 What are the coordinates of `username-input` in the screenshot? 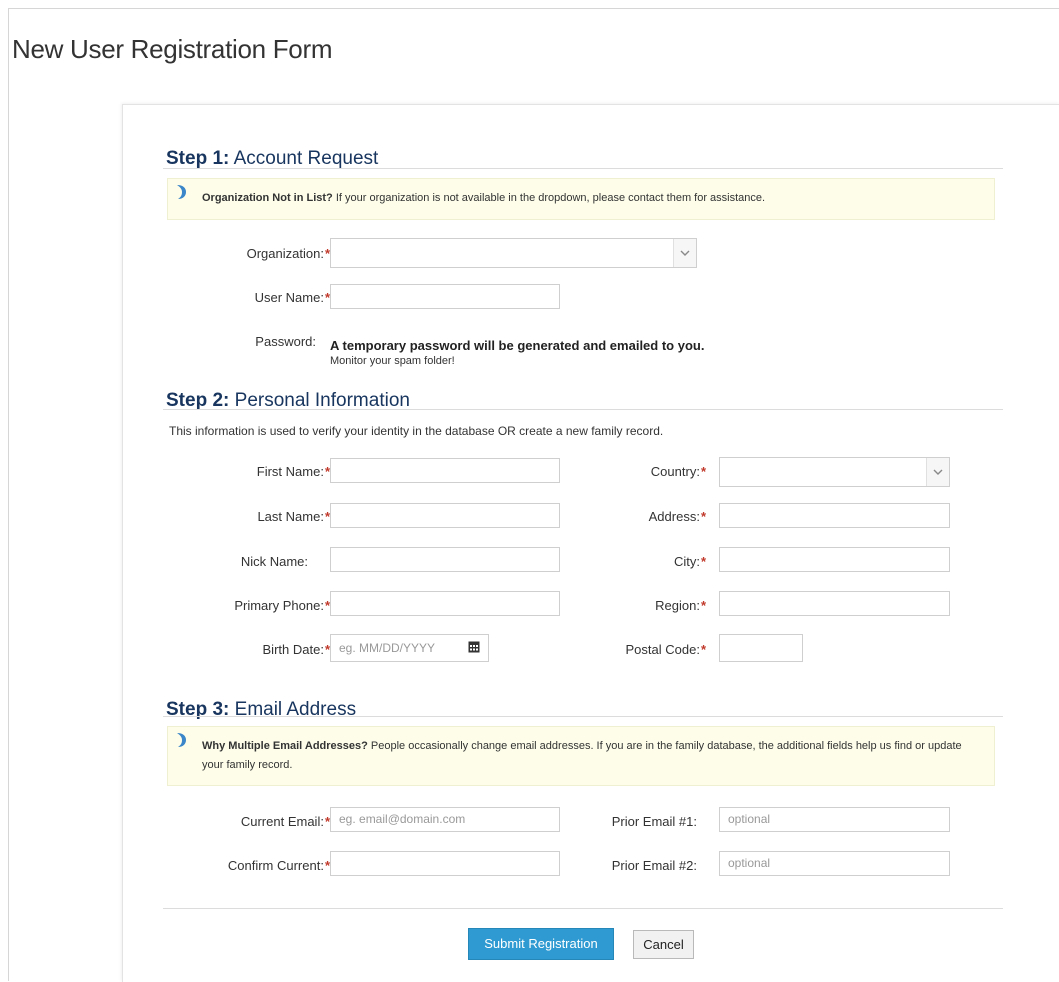 It's located at (445, 296).